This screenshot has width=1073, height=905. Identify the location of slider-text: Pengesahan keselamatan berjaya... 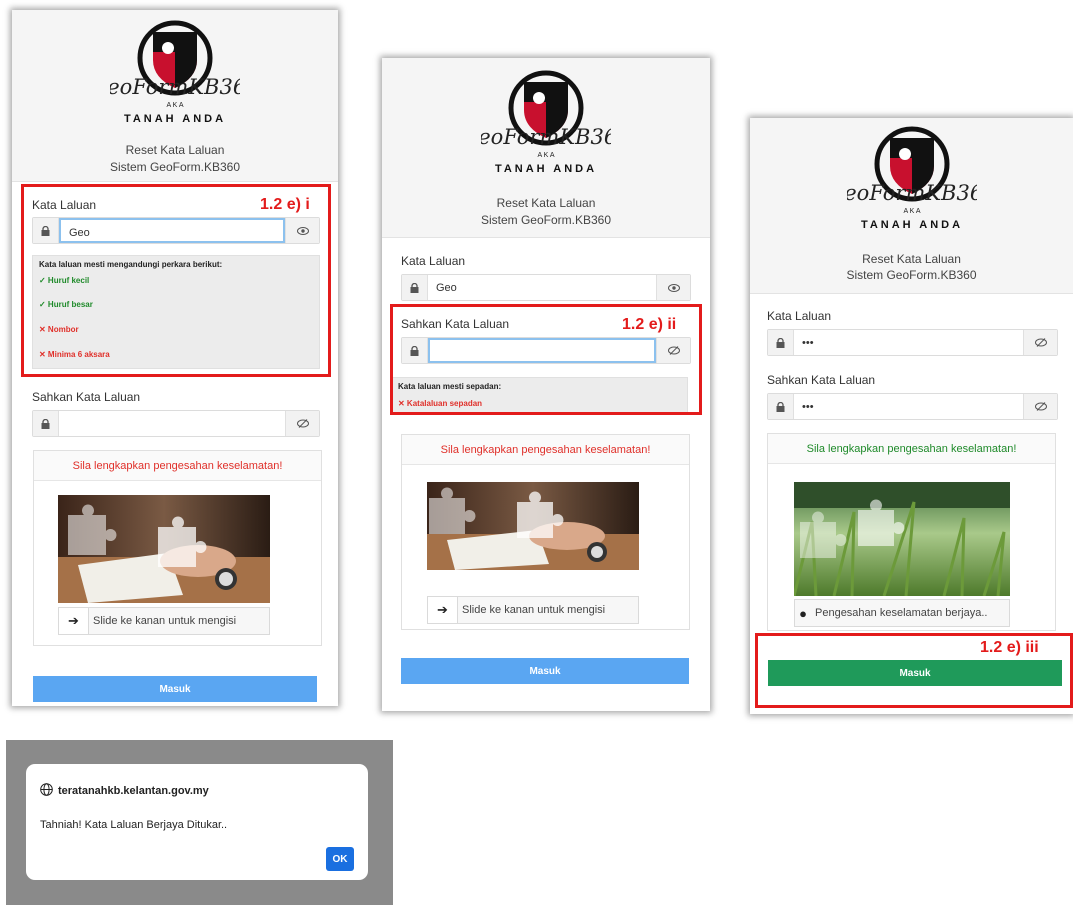
(901, 613).